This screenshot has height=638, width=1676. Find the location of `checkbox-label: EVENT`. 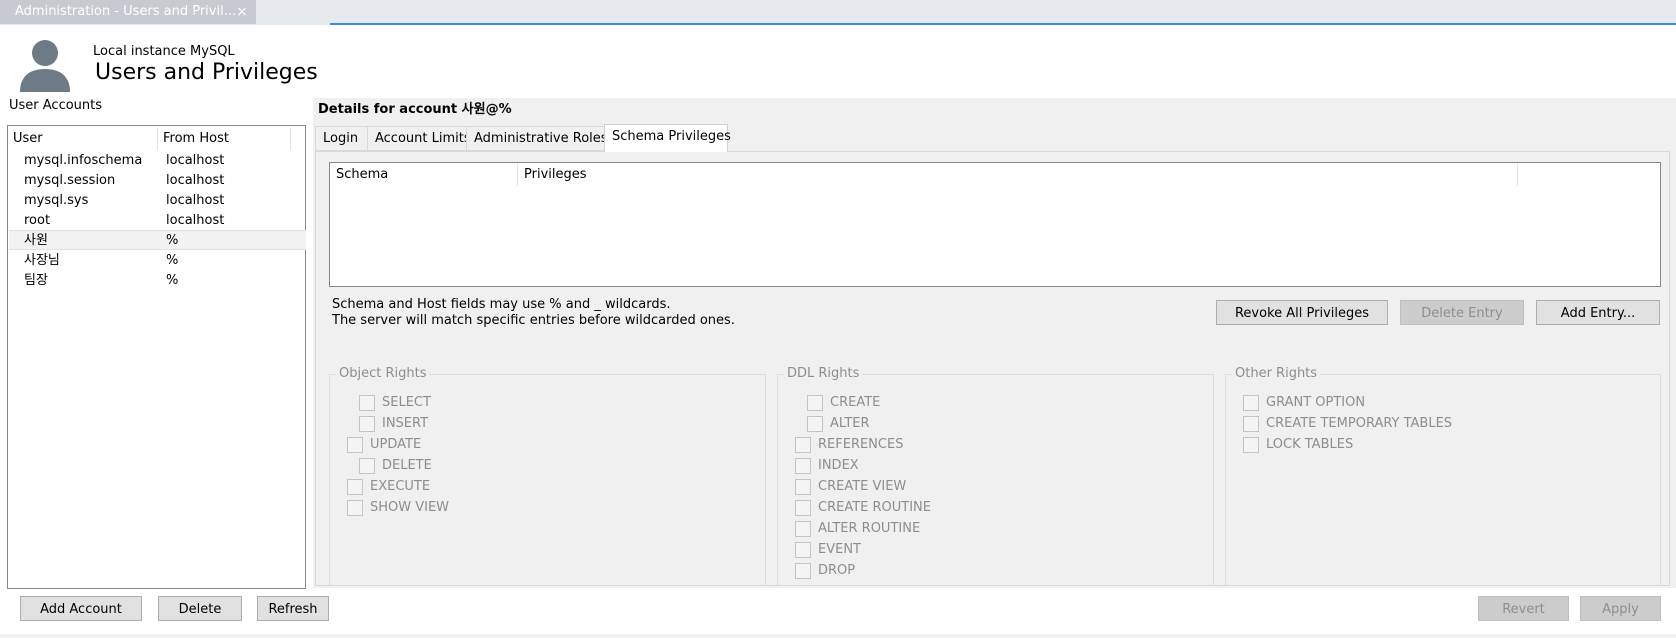

checkbox-label: EVENT is located at coordinates (839, 549).